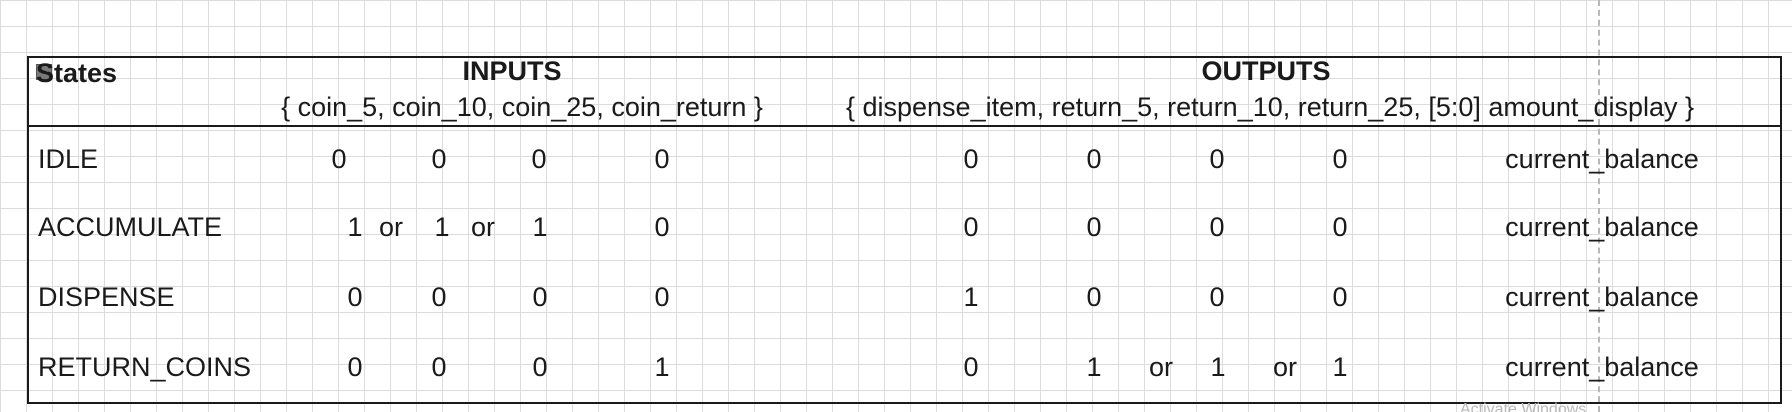 This screenshot has height=412, width=1792. I want to click on states-header: States, so click(77, 73).